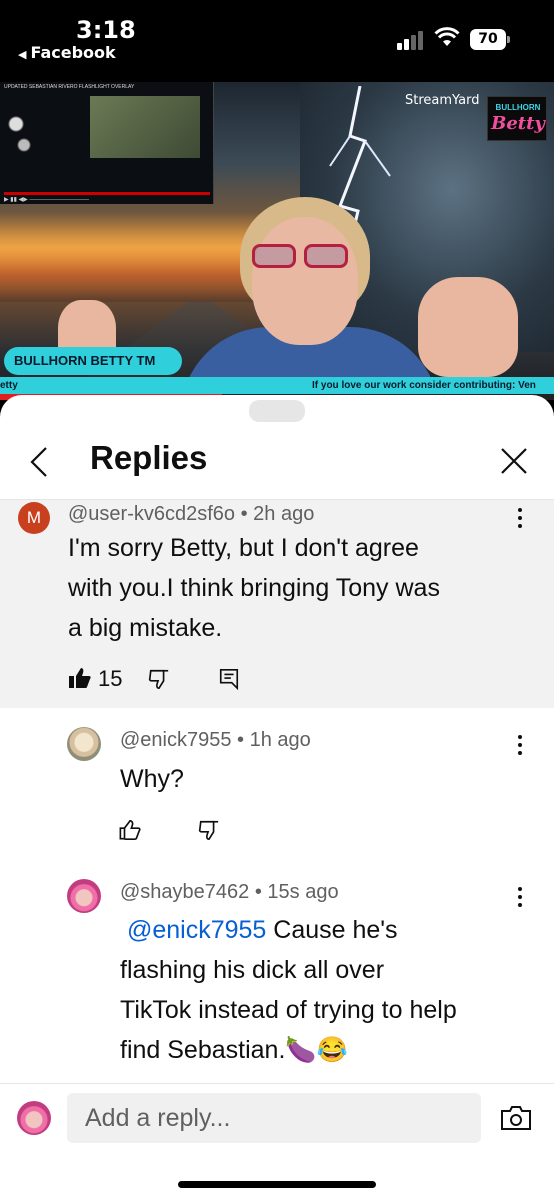  I want to click on reply-text-line: flashing his dick all over, so click(252, 970).